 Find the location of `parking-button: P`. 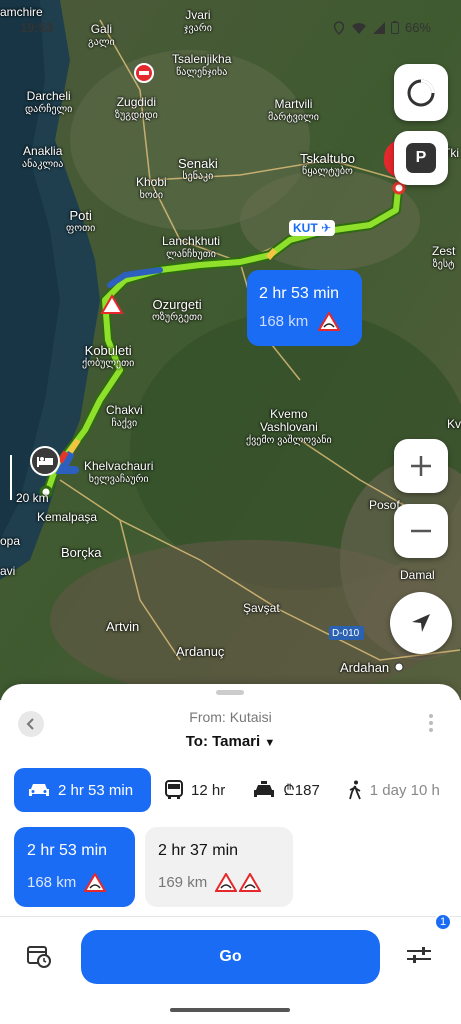

parking-button: P is located at coordinates (421, 158).